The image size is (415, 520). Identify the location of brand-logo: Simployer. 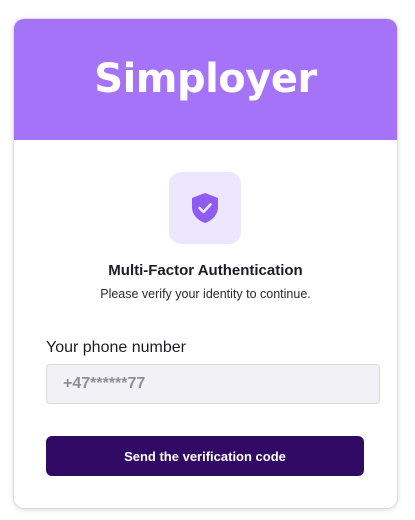
(205, 78).